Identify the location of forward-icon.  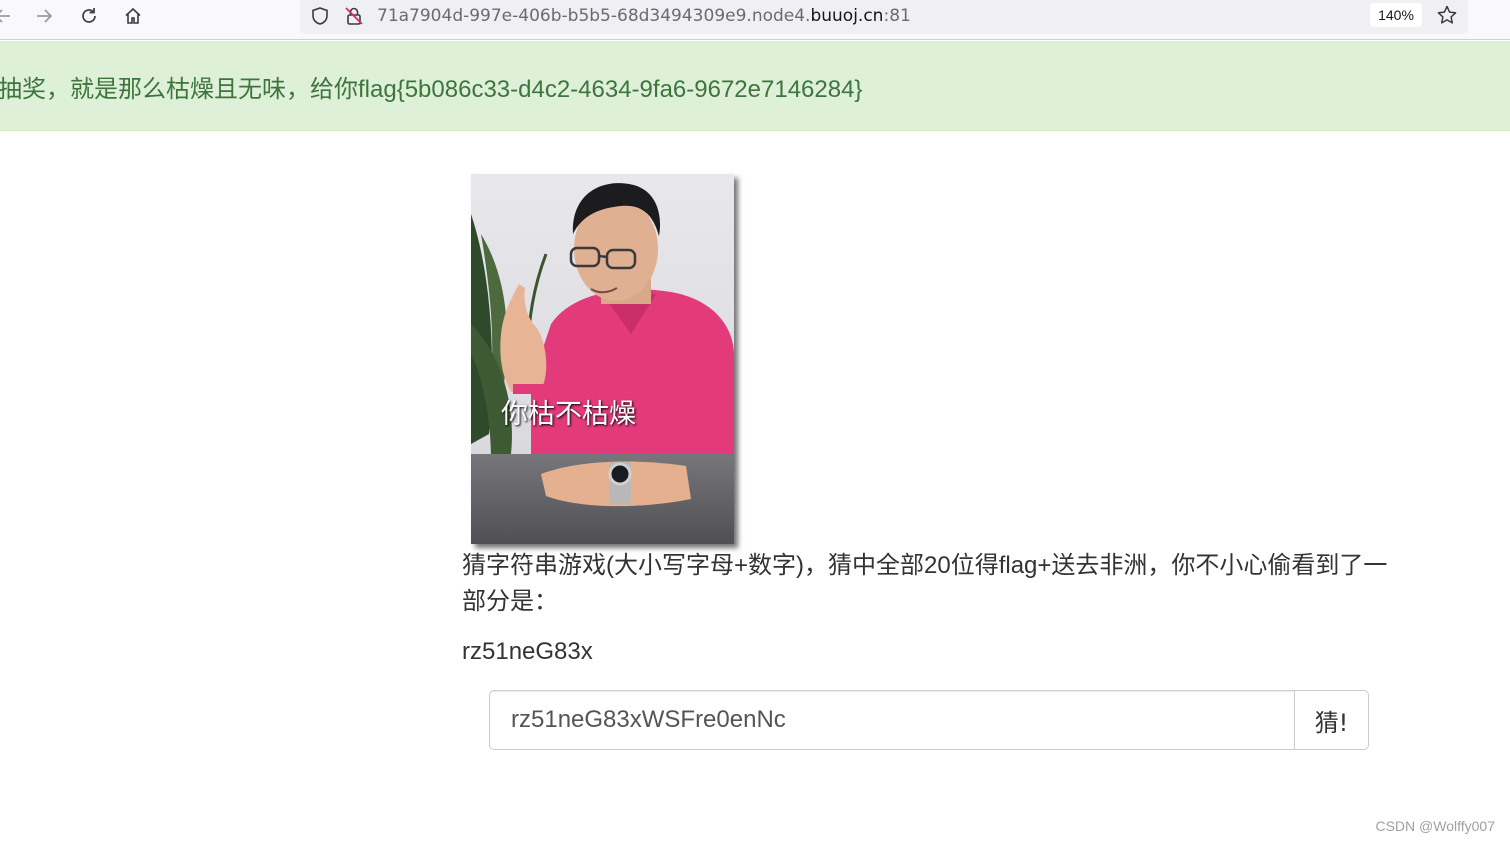
(44, 16).